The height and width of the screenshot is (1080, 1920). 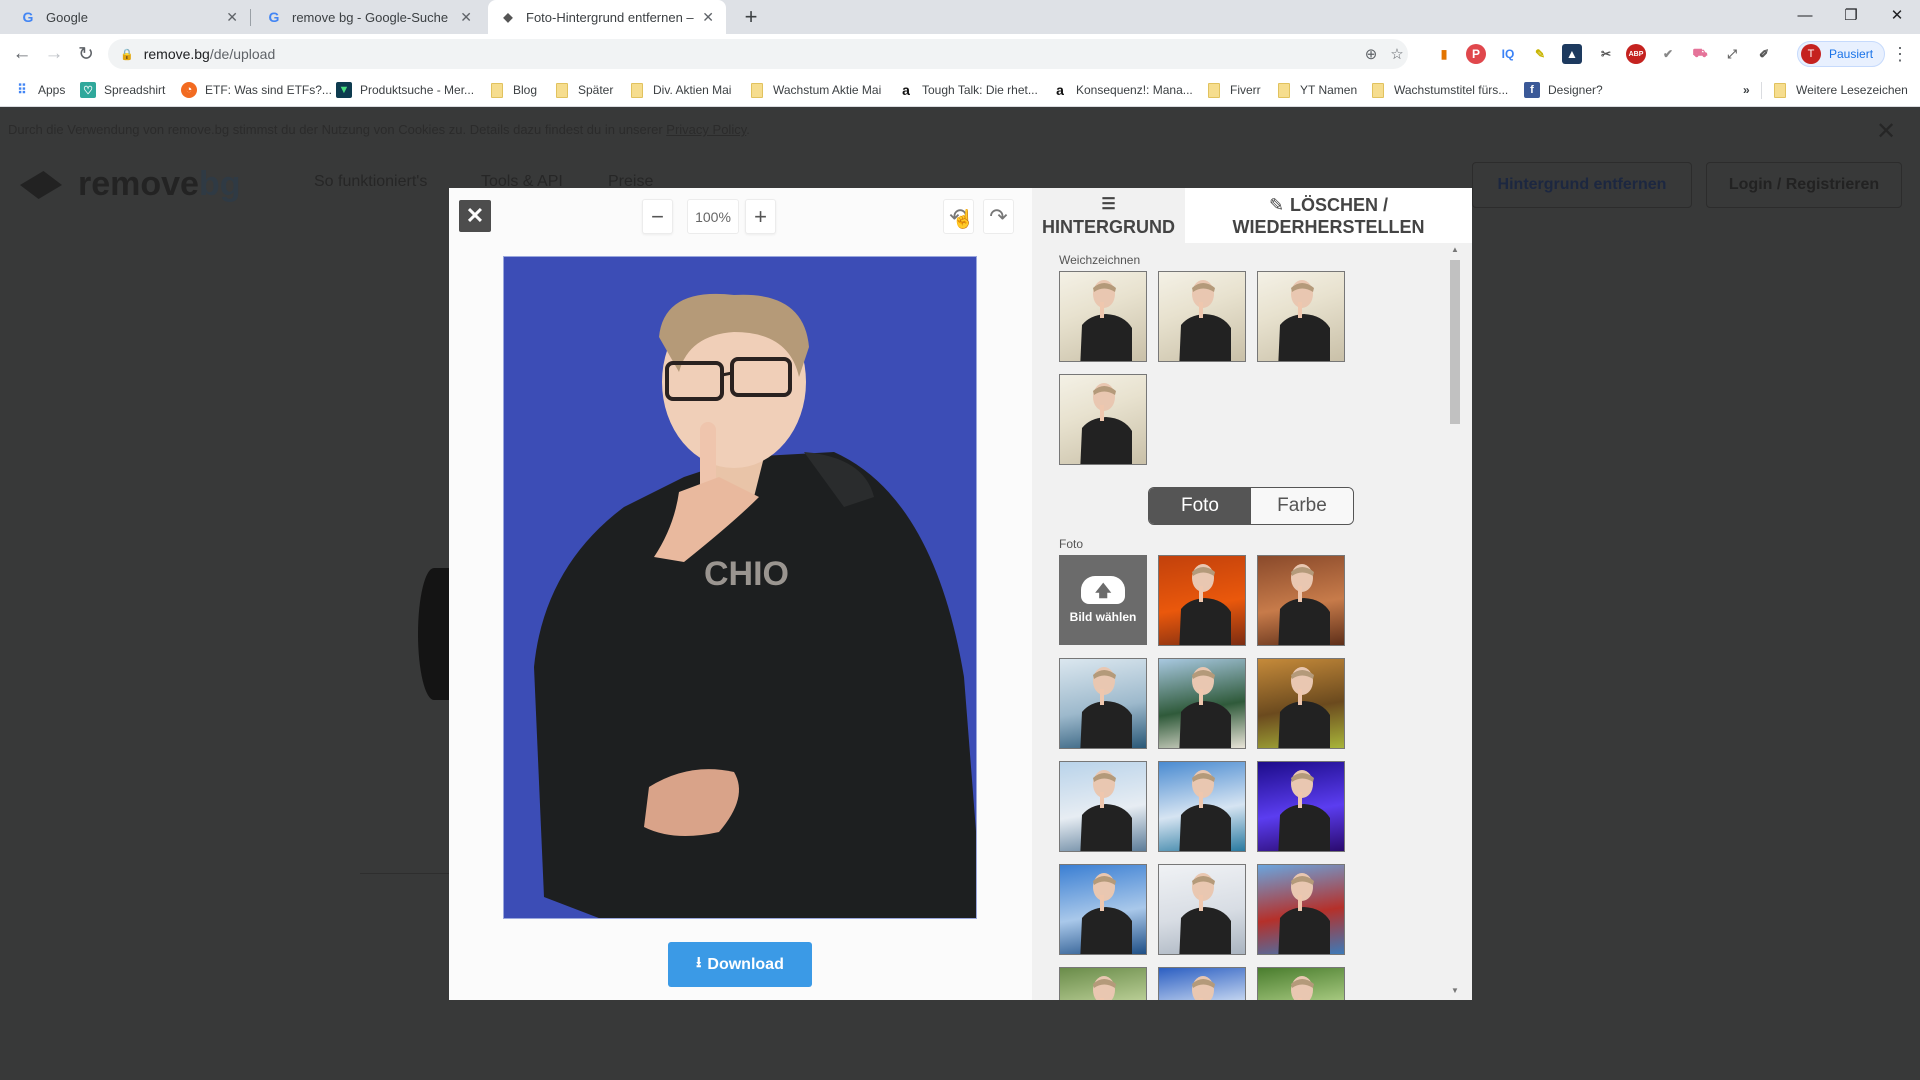 What do you see at coordinates (1371, 54) in the screenshot?
I see `zoom-icon: ⊕` at bounding box center [1371, 54].